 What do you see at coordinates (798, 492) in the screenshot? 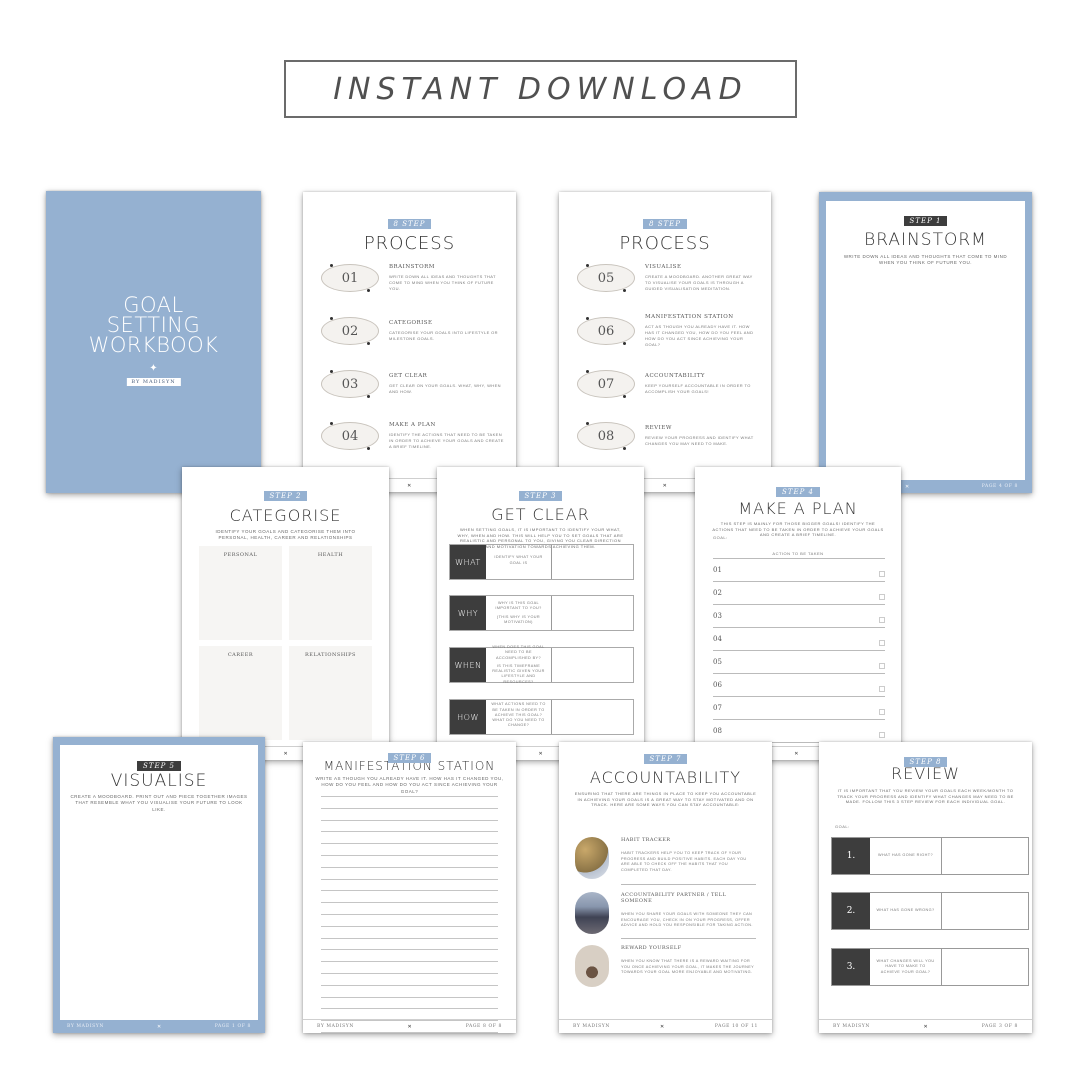
I see `step-badge: STEP 4` at bounding box center [798, 492].